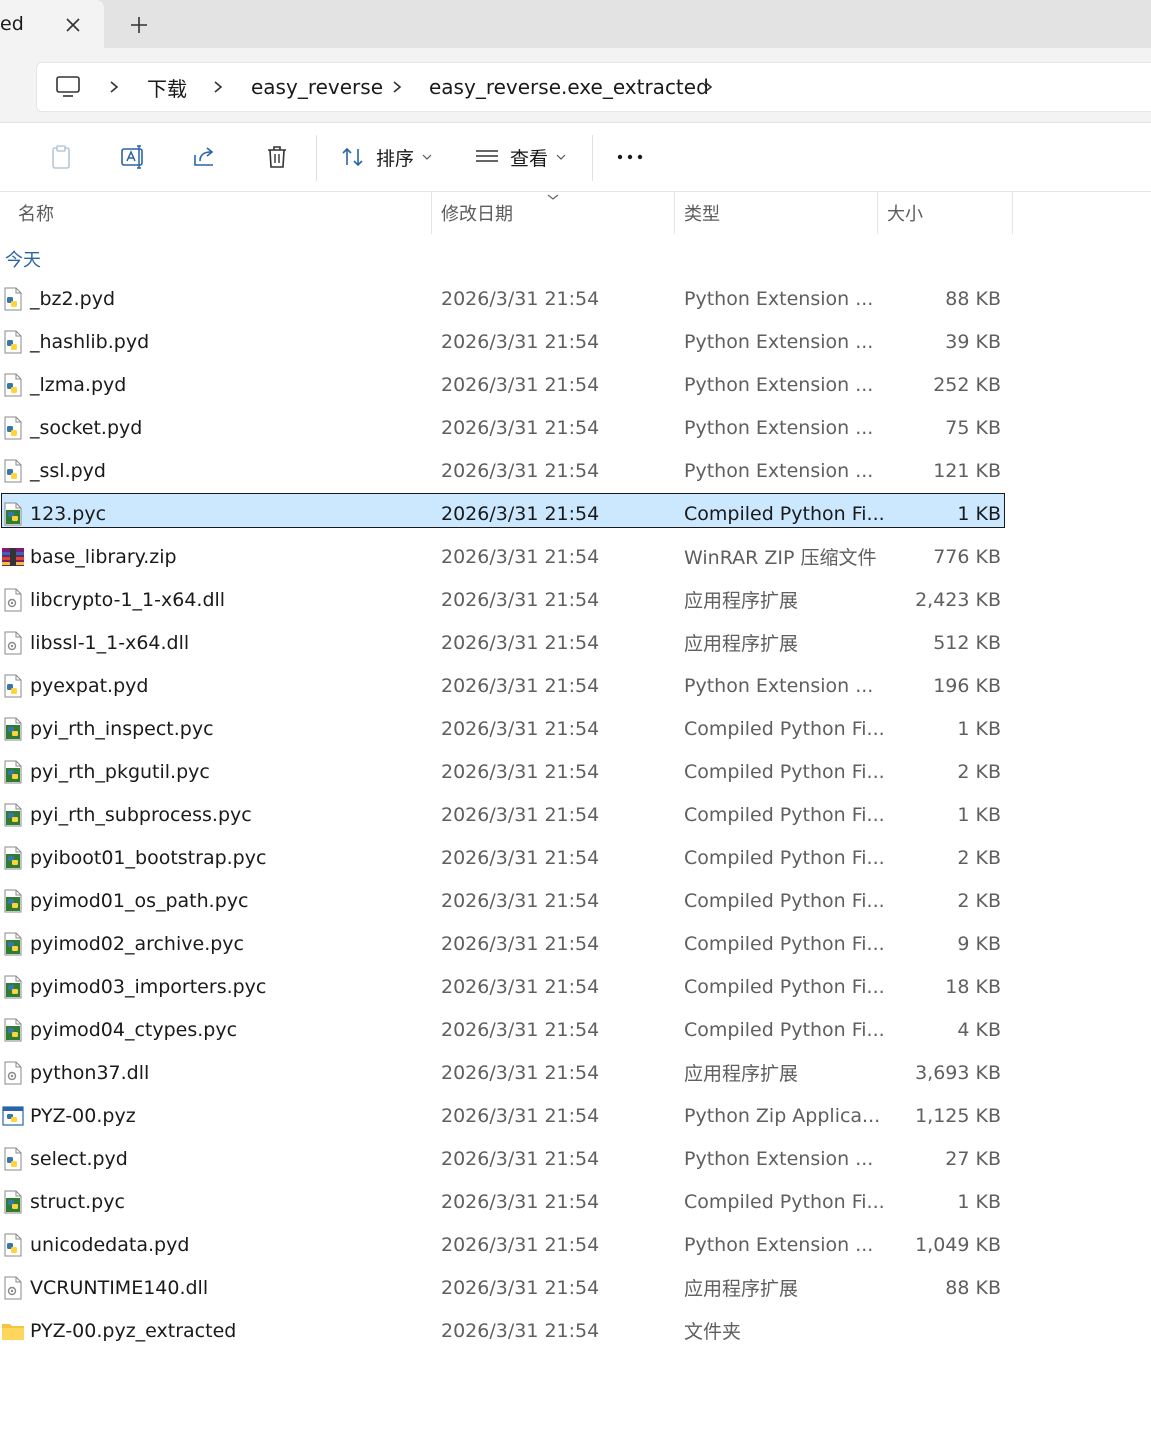 Image resolution: width=1151 pixels, height=1445 pixels. What do you see at coordinates (569, 87) in the screenshot?
I see `breadcrumb-extracted: easy_reverse.exe_extracted` at bounding box center [569, 87].